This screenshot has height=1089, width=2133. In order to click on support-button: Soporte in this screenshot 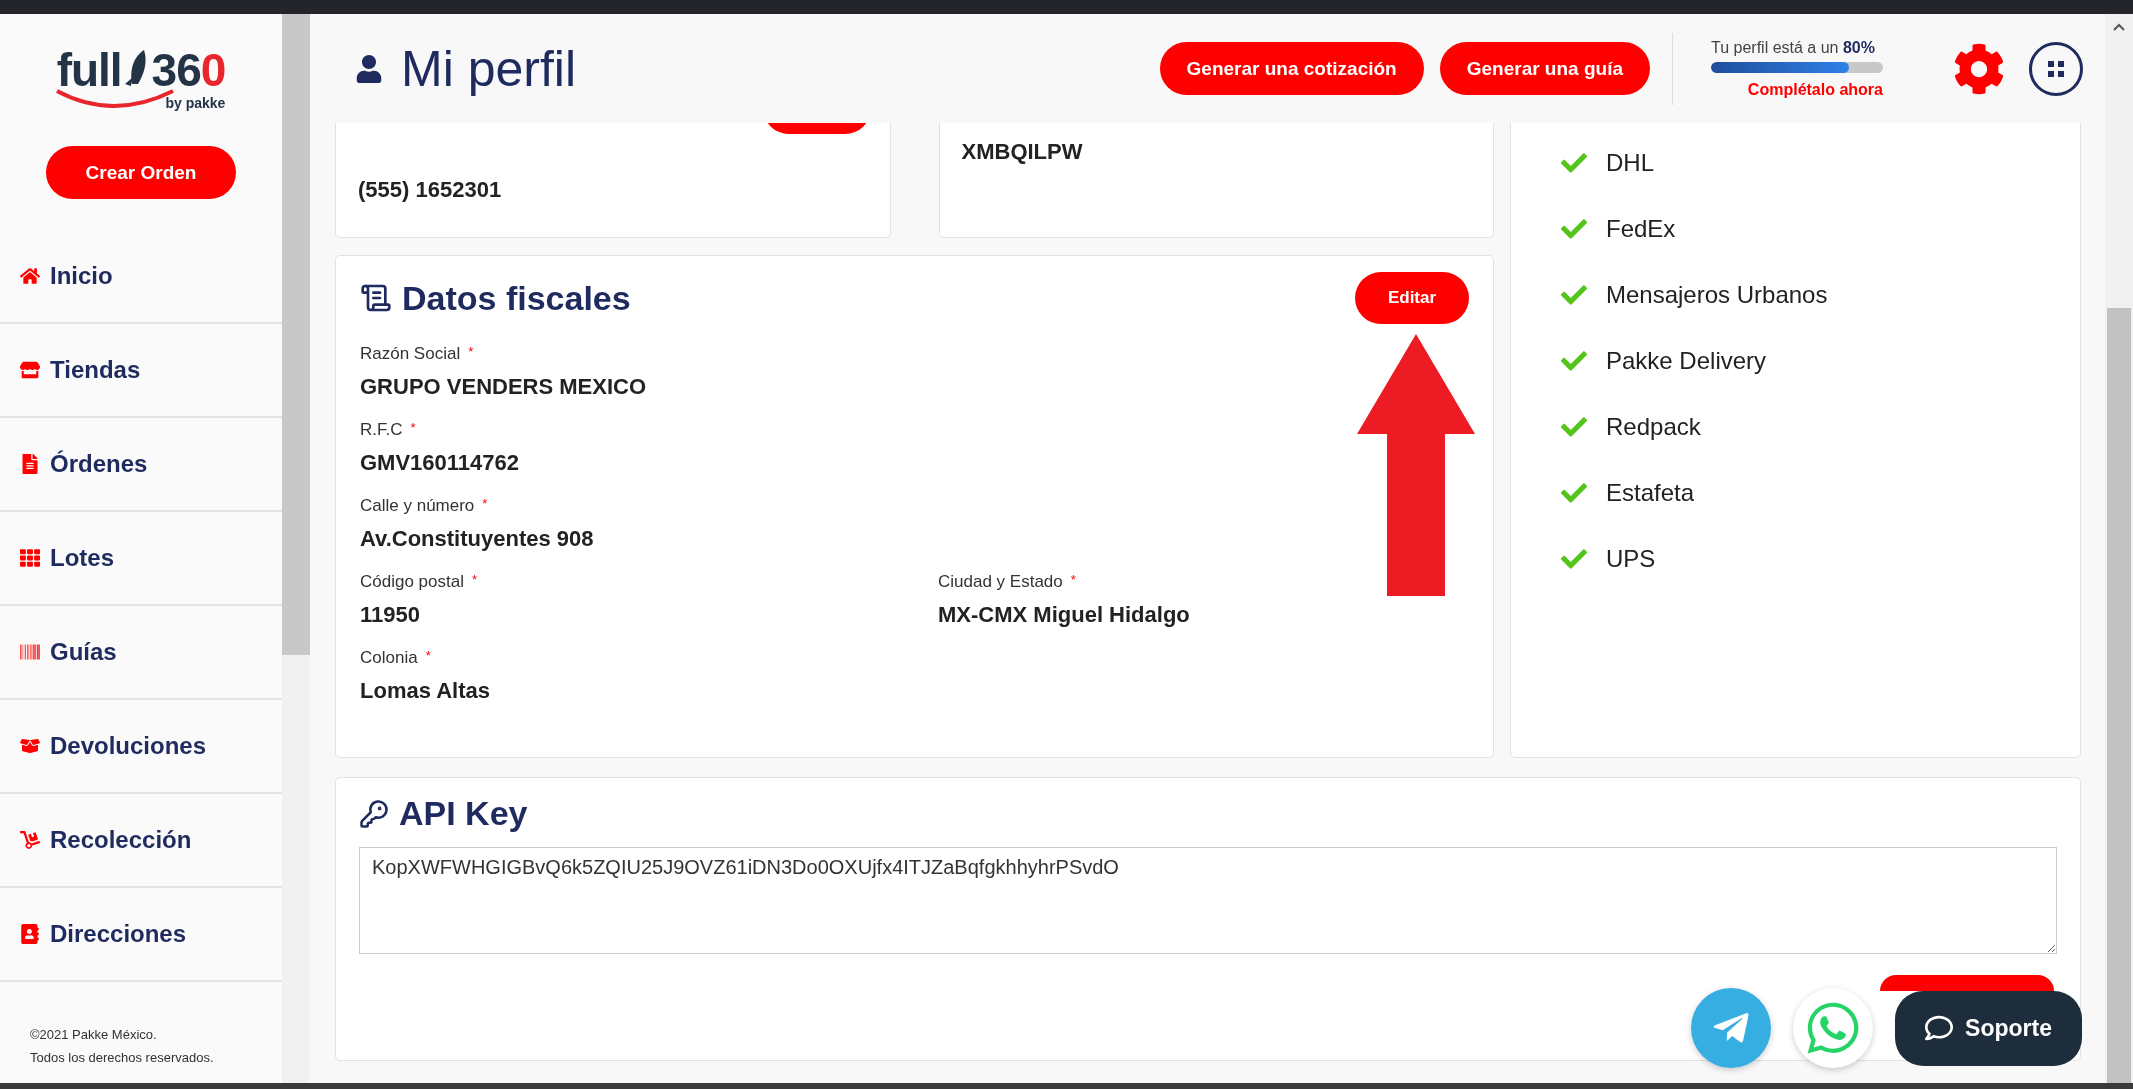, I will do `click(1988, 1028)`.